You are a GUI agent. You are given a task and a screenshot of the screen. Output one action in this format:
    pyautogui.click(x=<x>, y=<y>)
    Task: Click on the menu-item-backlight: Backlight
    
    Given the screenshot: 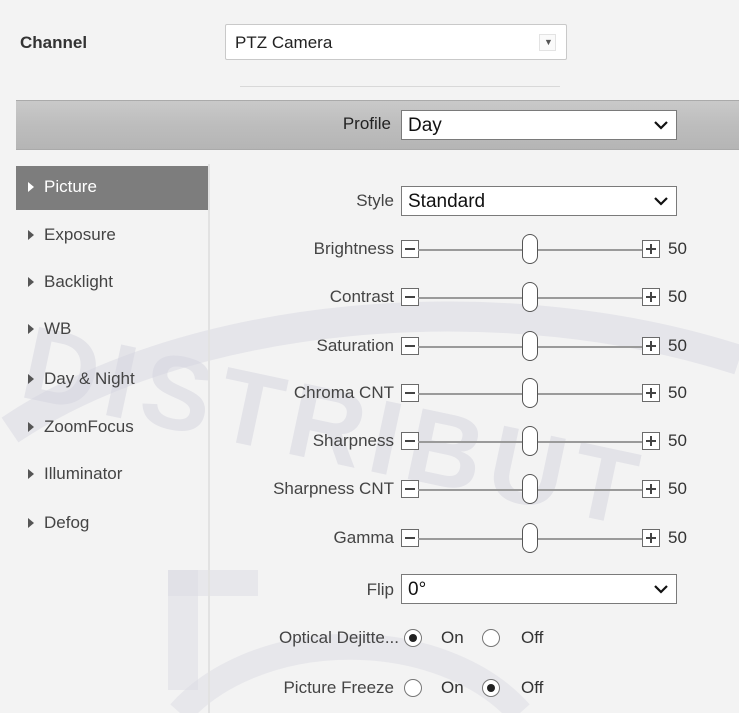 What is the action you would take?
    pyautogui.click(x=112, y=283)
    